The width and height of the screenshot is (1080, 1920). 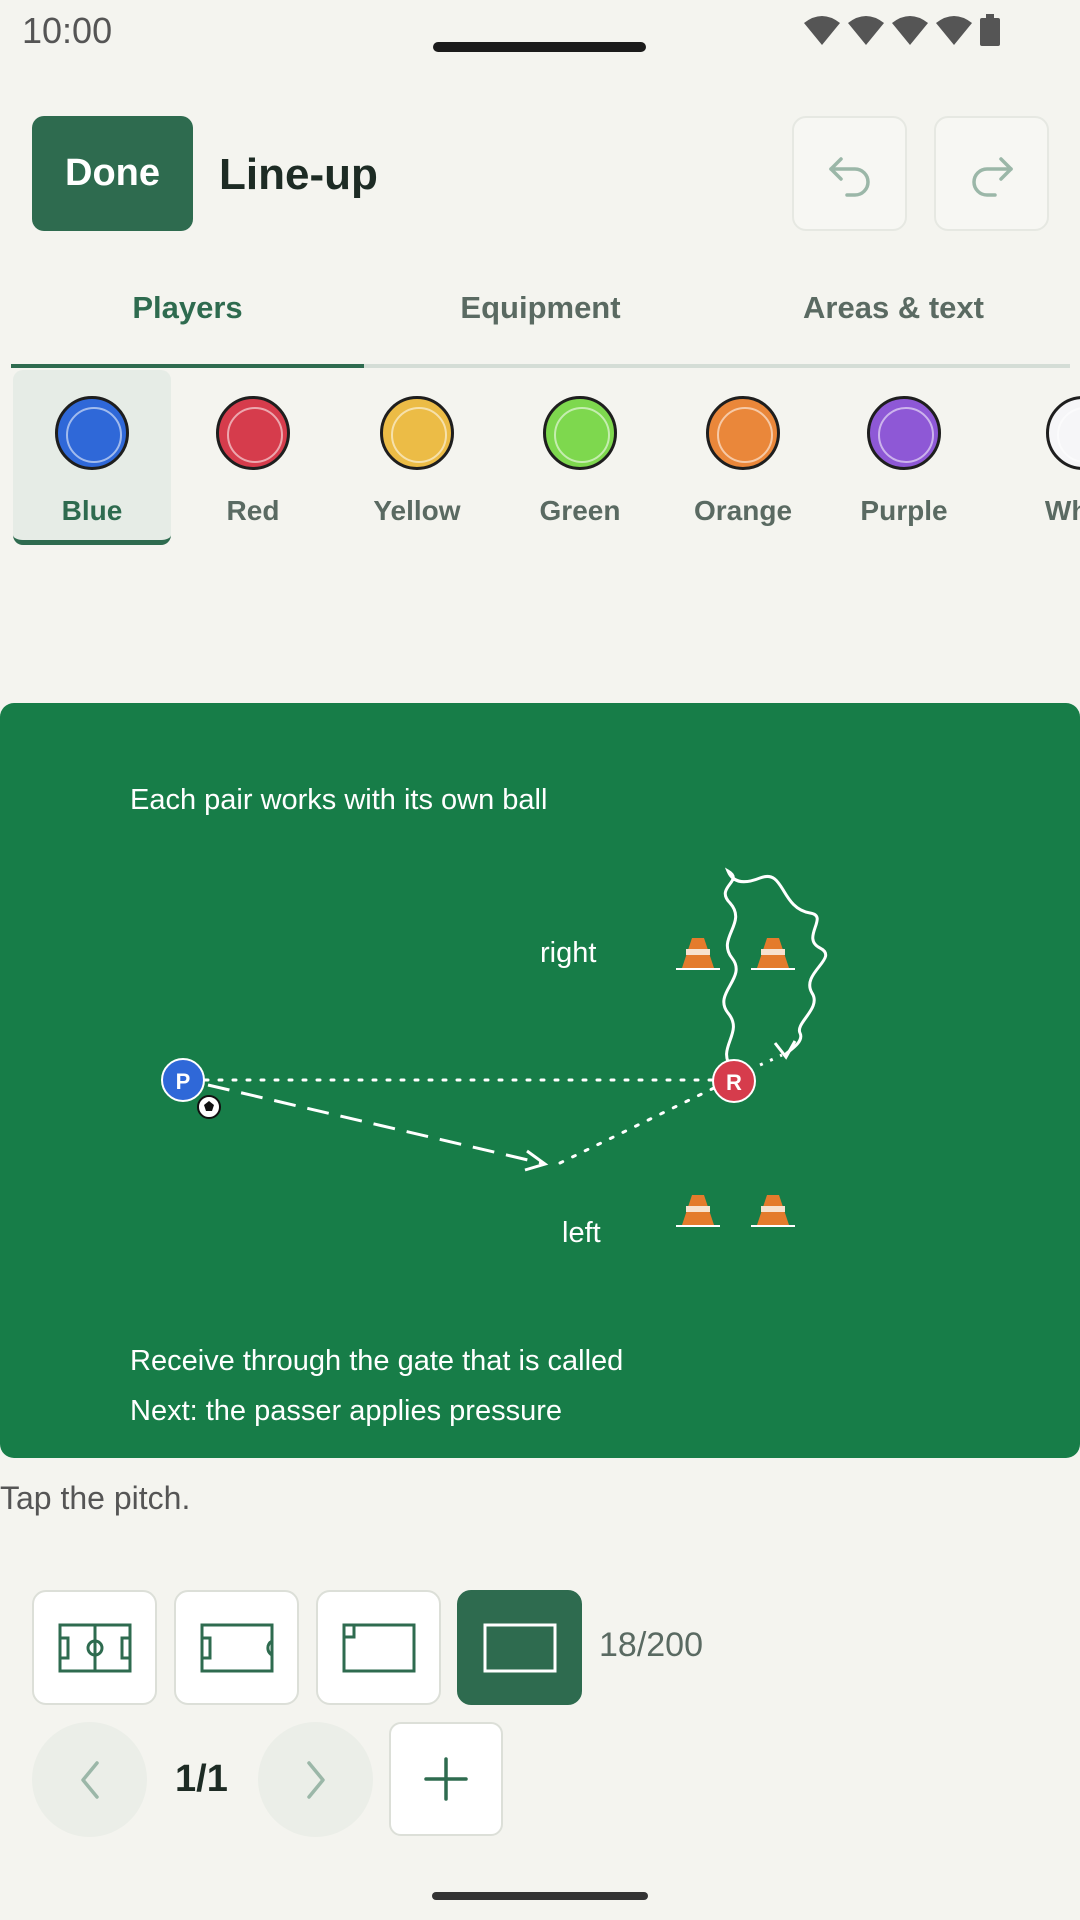 I want to click on swatch-label: Blue, so click(x=92, y=510).